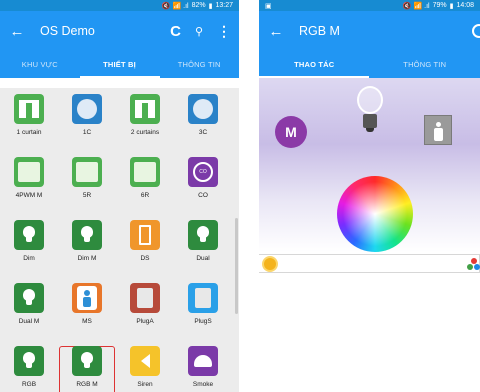 Image resolution: width=480 pixels, height=392 pixels. I want to click on search-icon: ⚲, so click(199, 31).